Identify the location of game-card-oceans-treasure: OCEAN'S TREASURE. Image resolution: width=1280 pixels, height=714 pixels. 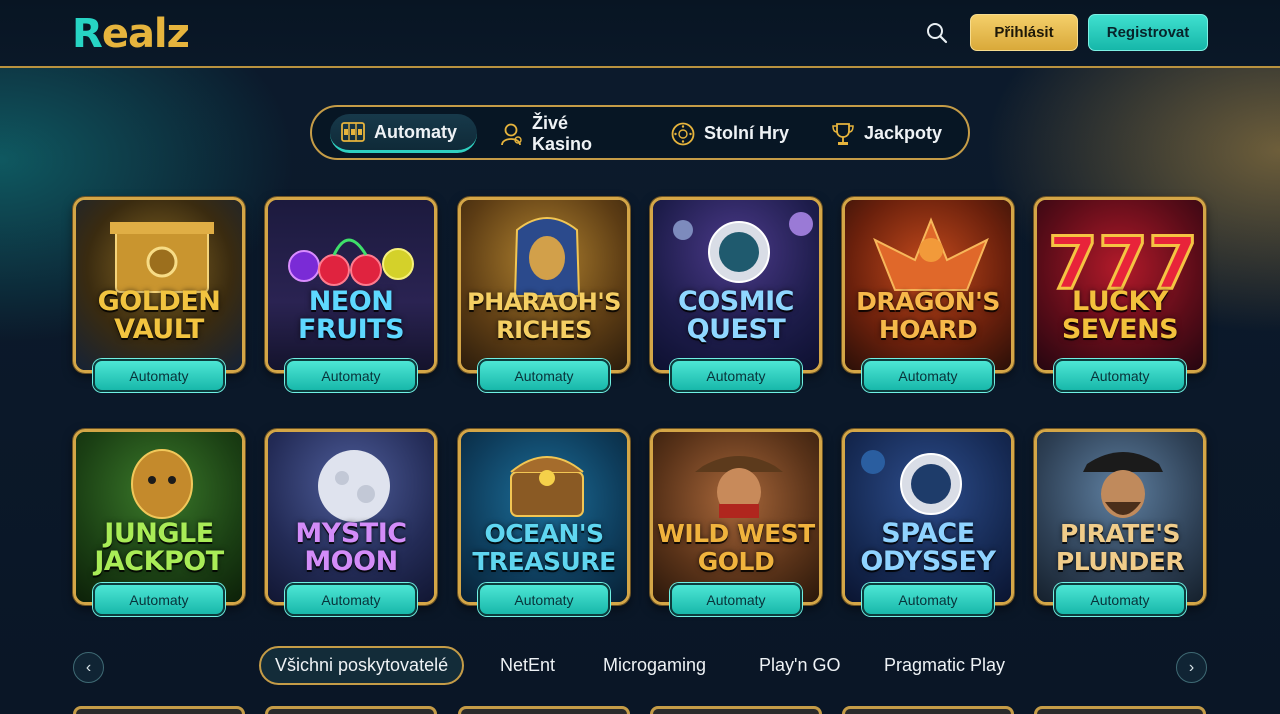
(544, 517).